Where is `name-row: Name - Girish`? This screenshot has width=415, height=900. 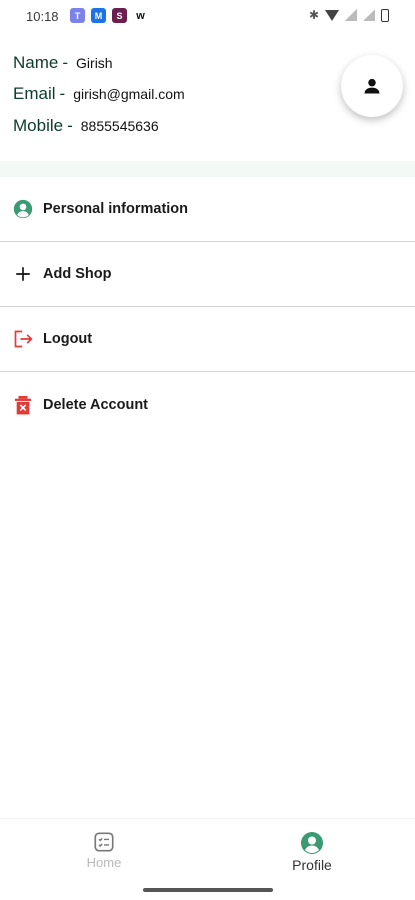 name-row: Name - Girish is located at coordinates (63, 63).